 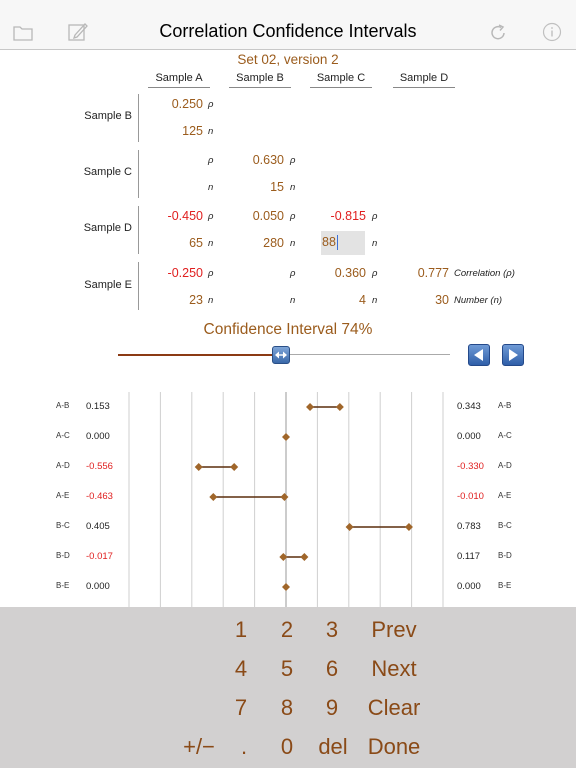 I want to click on cell-db-number: 280, so click(x=254, y=243).